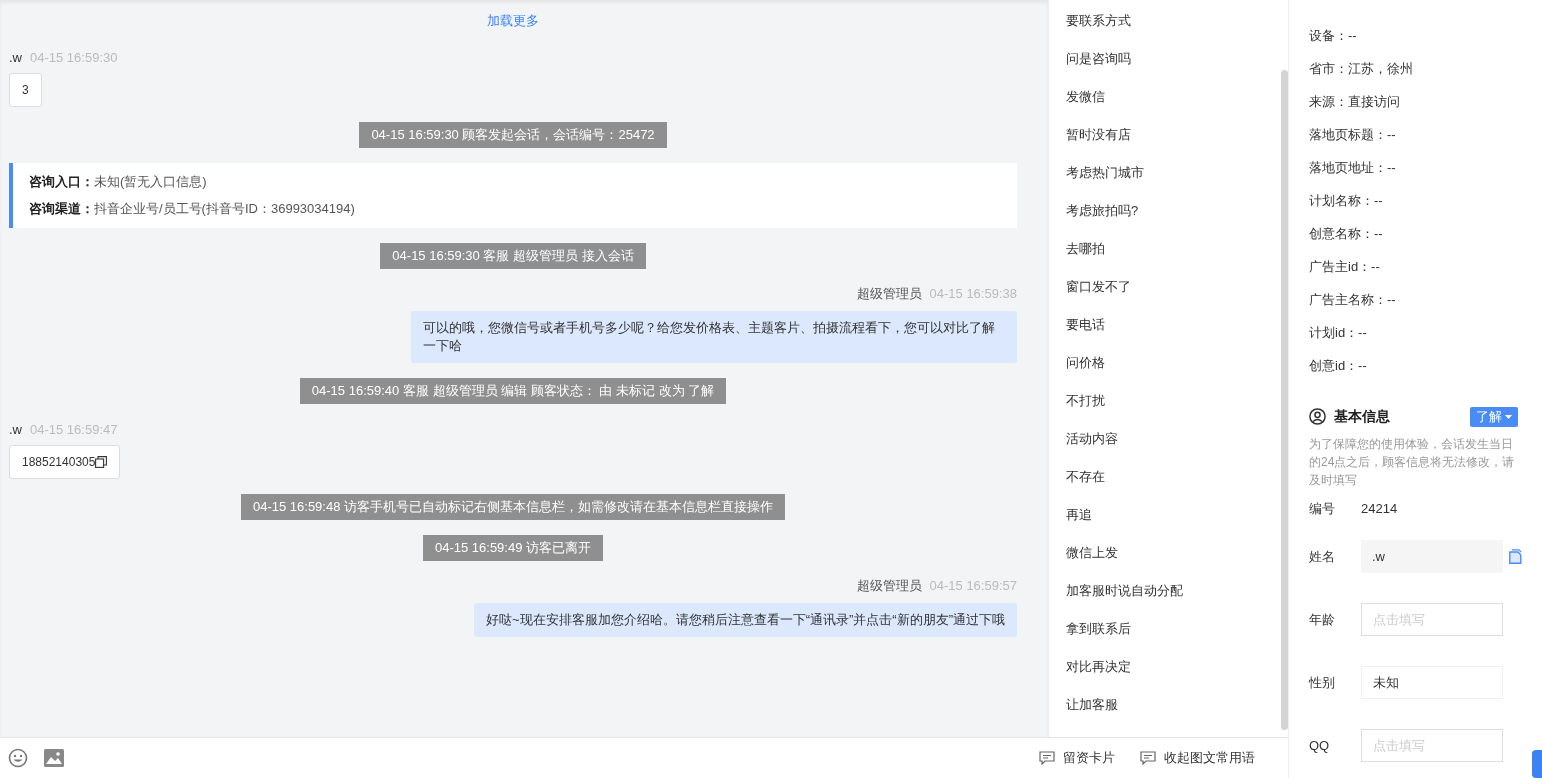 Image resolution: width=1542 pixels, height=778 pixels. What do you see at coordinates (1085, 325) in the screenshot?
I see `quick-reply-item: 要电话` at bounding box center [1085, 325].